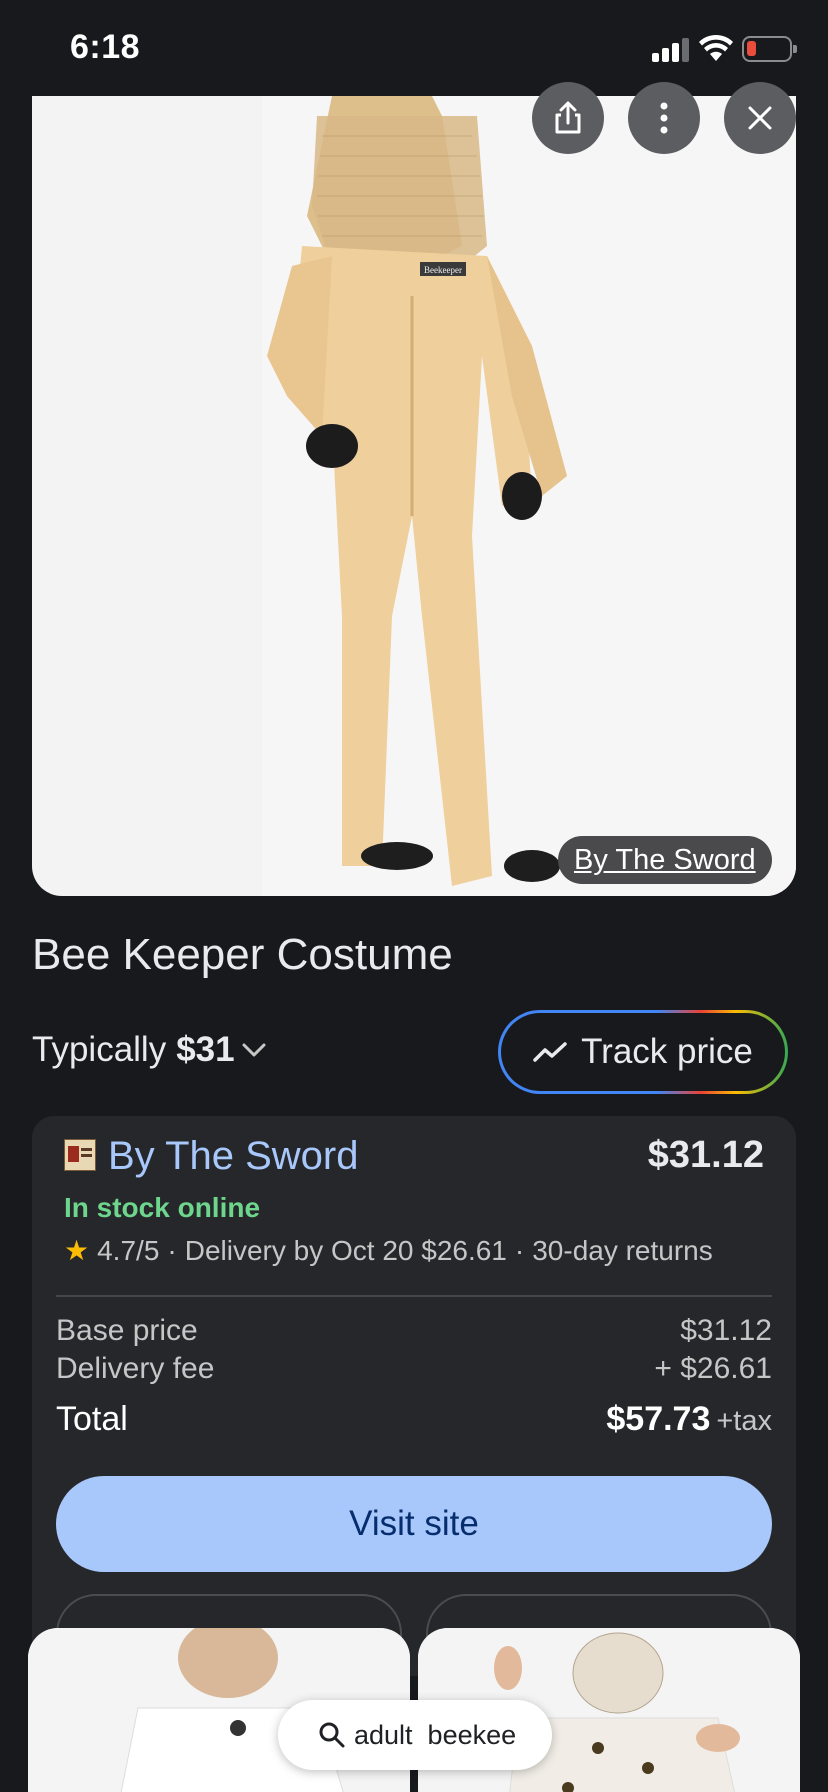 The height and width of the screenshot is (1792, 828). Describe the element at coordinates (414, 1524) in the screenshot. I see `visit-site-button: Visit site` at that location.